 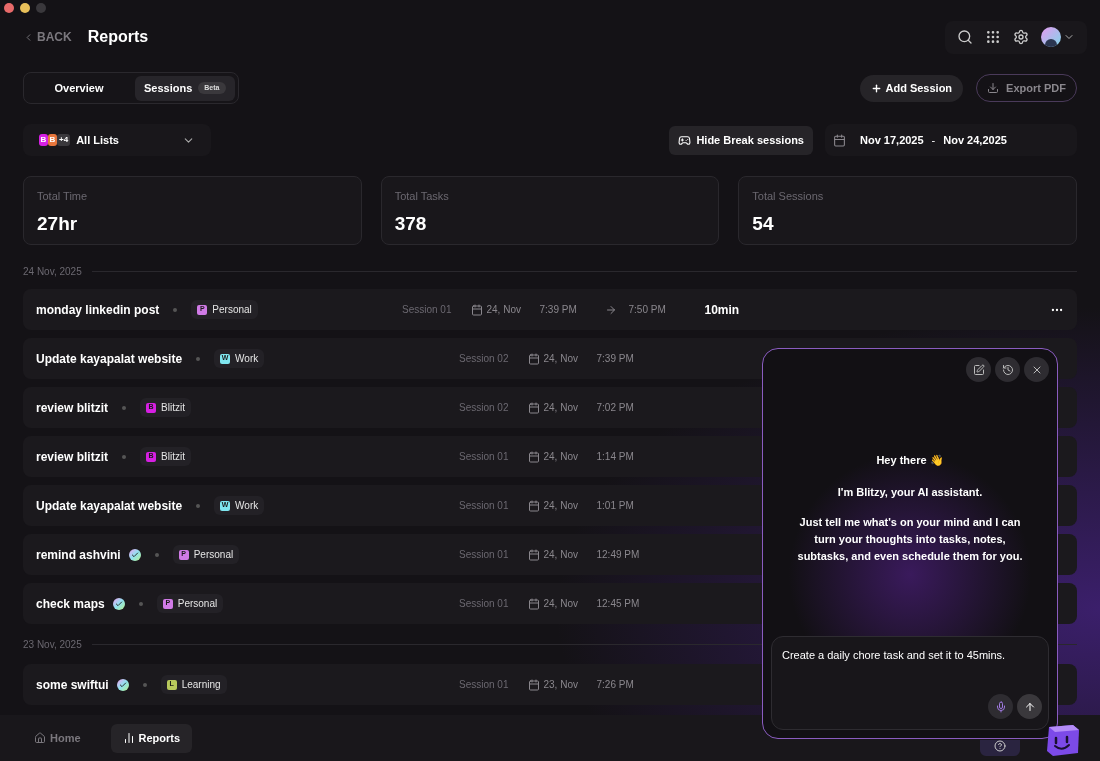 What do you see at coordinates (40, 738) in the screenshot?
I see `home-icon` at bounding box center [40, 738].